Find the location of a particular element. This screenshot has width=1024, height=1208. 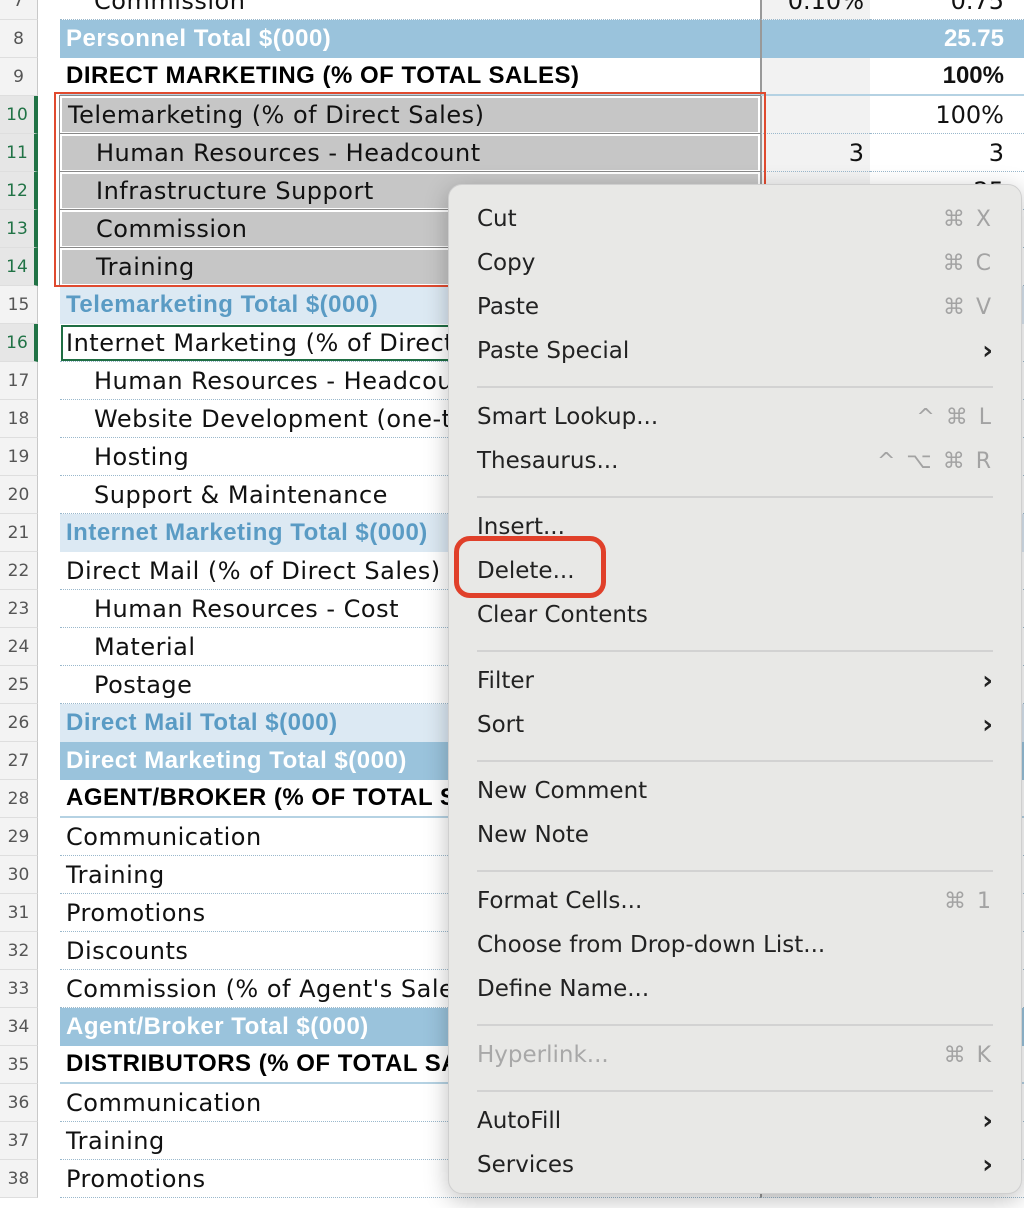

row-header: 38 is located at coordinates (19, 1179).